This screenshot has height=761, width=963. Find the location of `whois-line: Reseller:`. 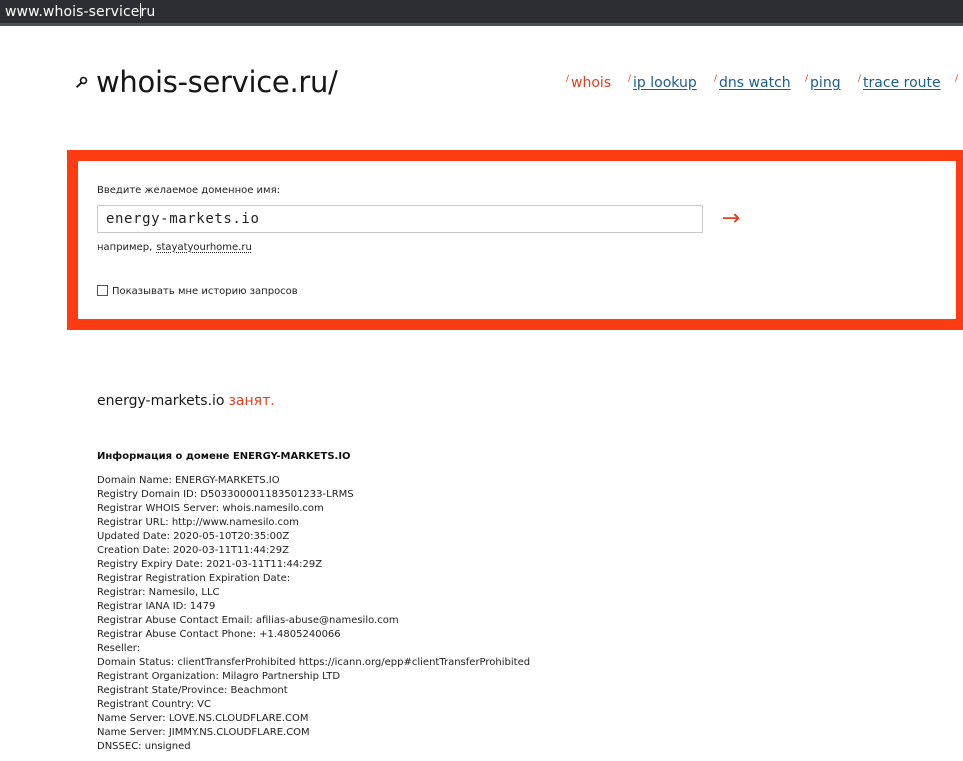

whois-line: Reseller: is located at coordinates (119, 648).